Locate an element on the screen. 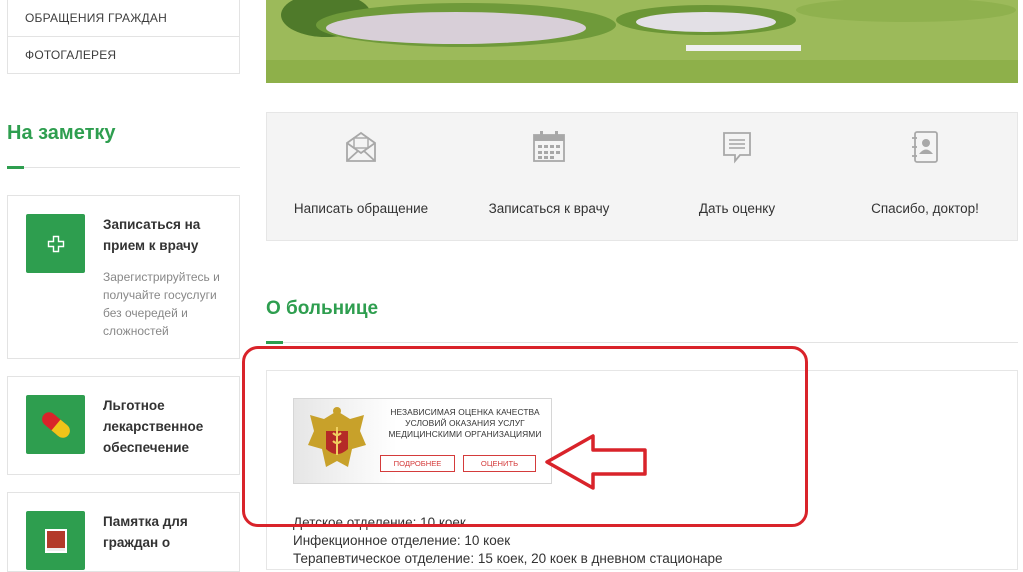 The image size is (1023, 572). service-doctor-appointment: Записаться к врачу is located at coordinates (549, 176).